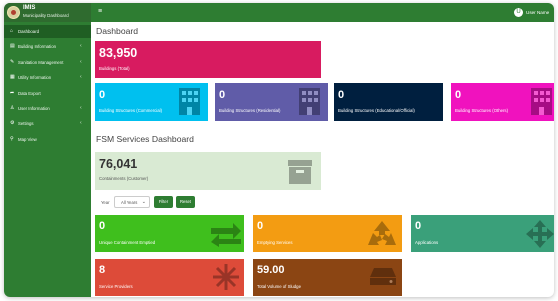 The width and height of the screenshot is (558, 301). I want to click on sludge-volume-card: 59.00 Total Volume of Sludge, so click(327, 277).